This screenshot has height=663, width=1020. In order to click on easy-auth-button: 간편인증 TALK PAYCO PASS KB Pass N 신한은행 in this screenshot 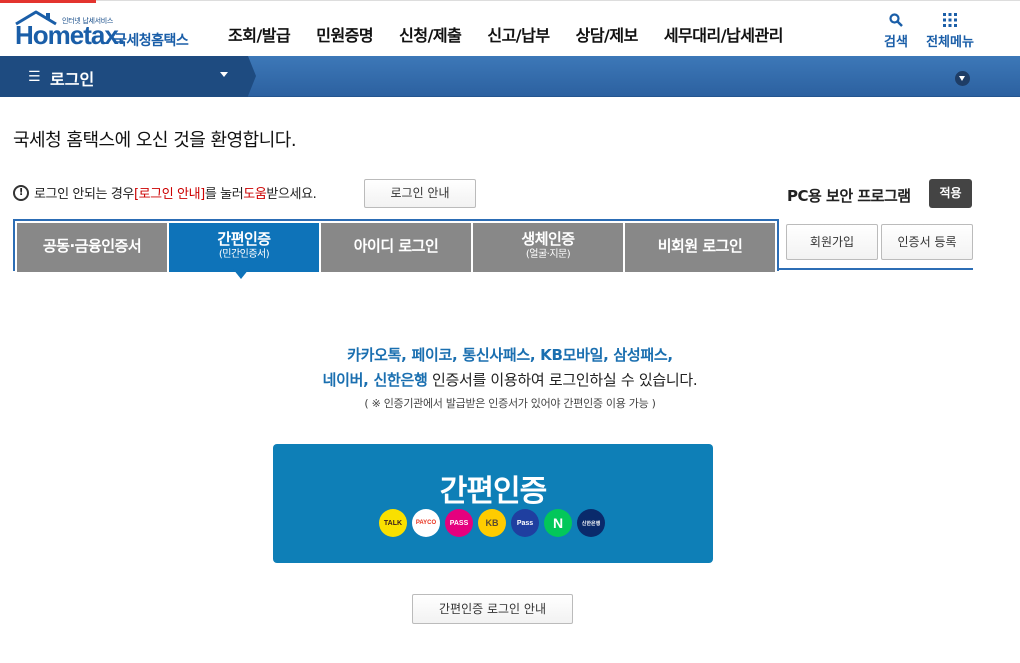, I will do `click(493, 503)`.